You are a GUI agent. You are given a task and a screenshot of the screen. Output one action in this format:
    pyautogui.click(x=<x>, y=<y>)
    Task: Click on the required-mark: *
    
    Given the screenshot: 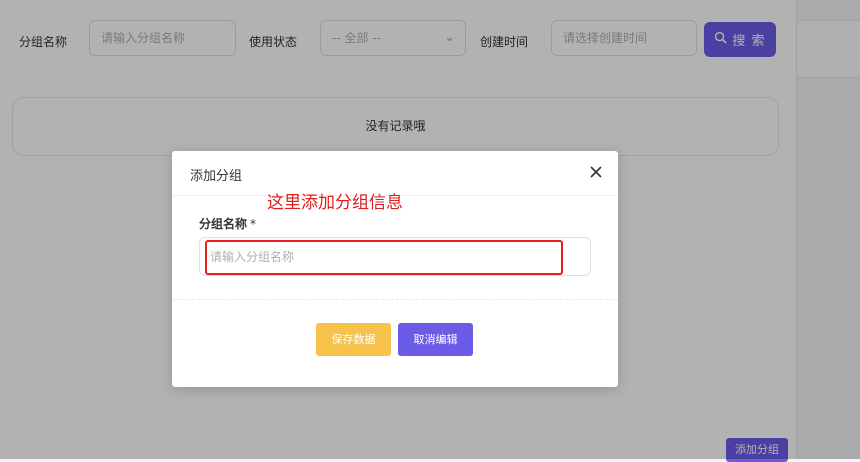 What is the action you would take?
    pyautogui.click(x=253, y=224)
    